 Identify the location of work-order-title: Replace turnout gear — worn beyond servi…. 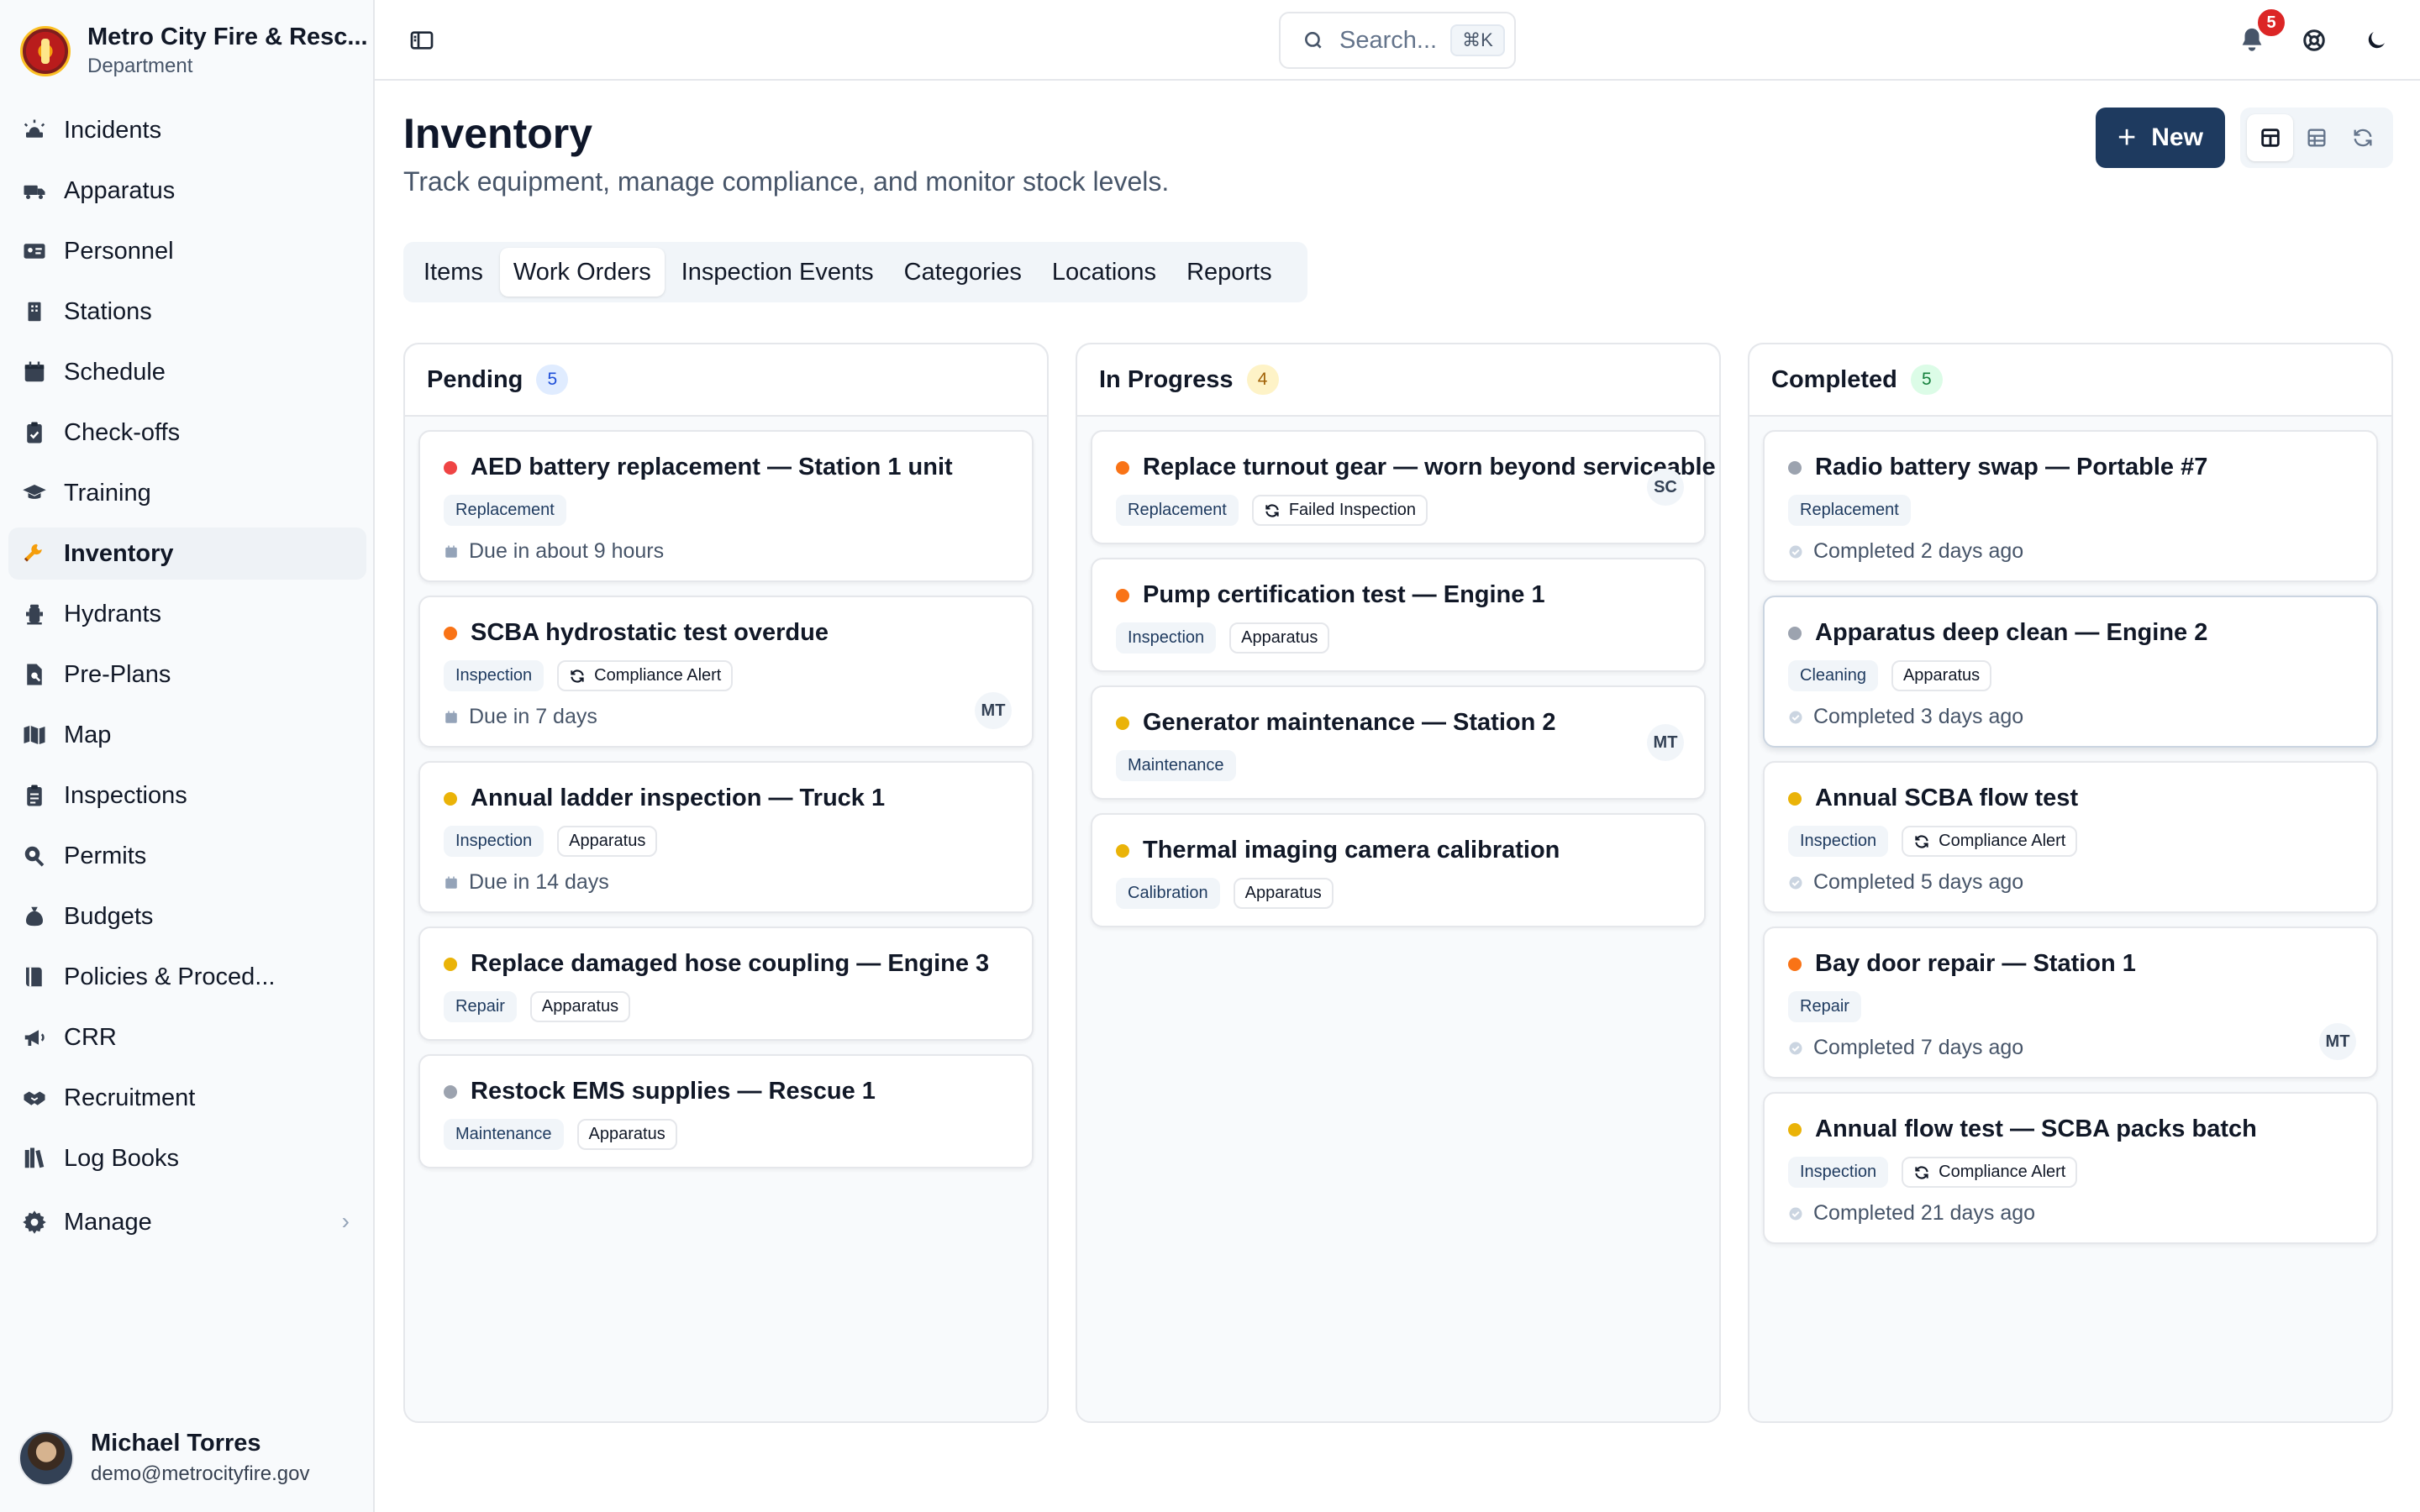
(1429, 467).